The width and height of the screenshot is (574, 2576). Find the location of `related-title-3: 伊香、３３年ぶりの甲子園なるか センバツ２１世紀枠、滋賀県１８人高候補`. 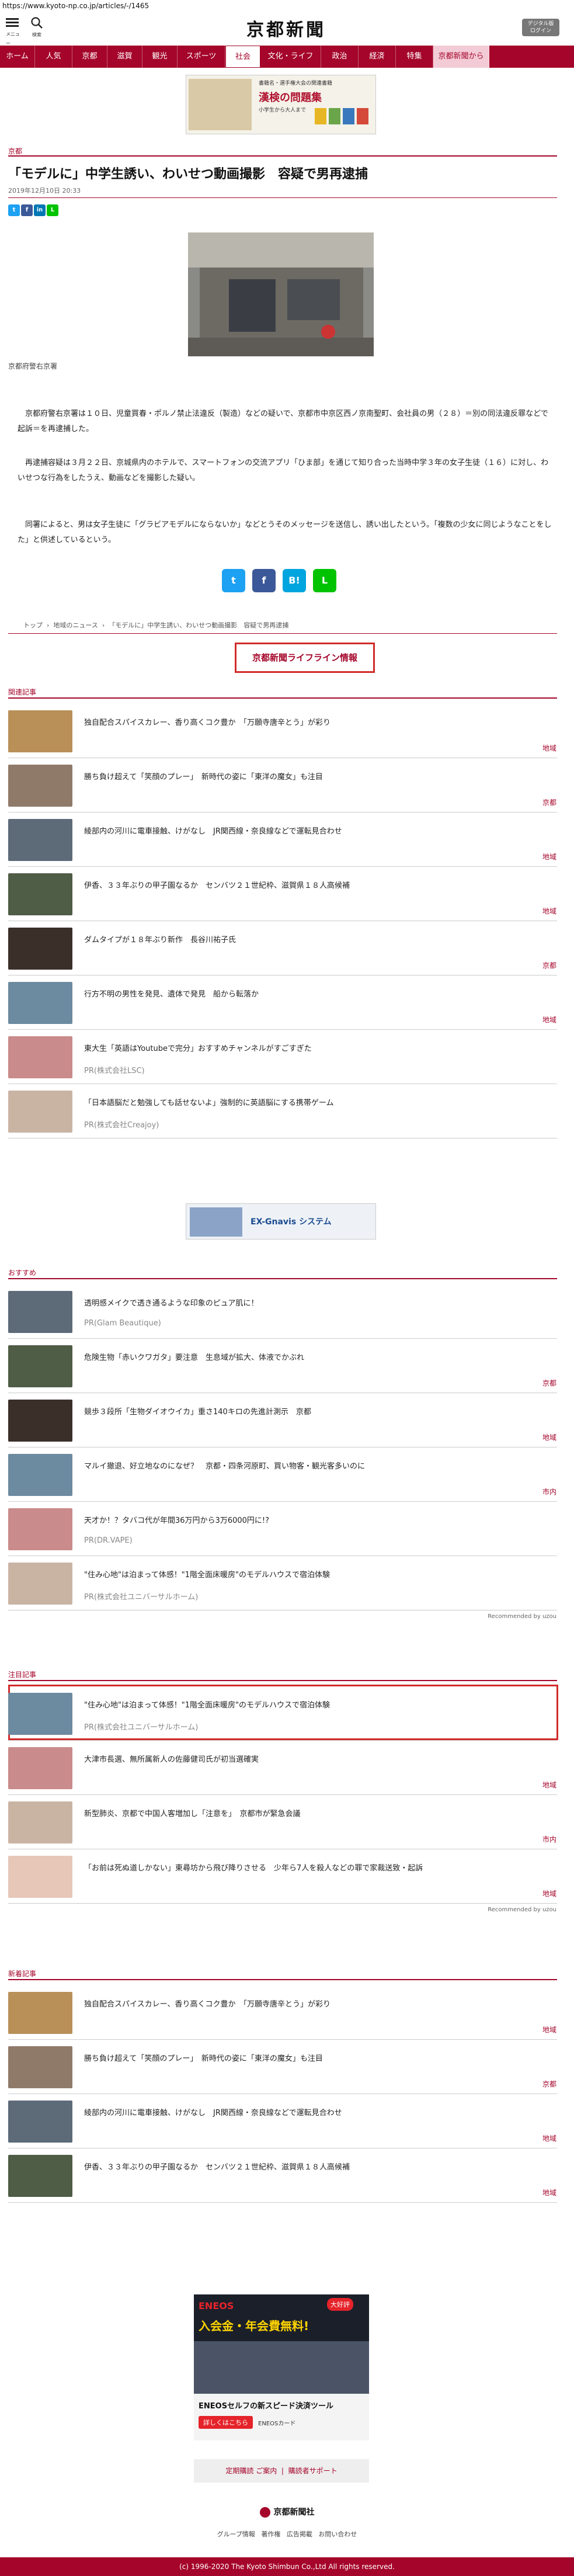

related-title-3: 伊香、３３年ぶりの甲子園なるか センバツ２１世紀枠、滋賀県１８人高候補 is located at coordinates (318, 884).